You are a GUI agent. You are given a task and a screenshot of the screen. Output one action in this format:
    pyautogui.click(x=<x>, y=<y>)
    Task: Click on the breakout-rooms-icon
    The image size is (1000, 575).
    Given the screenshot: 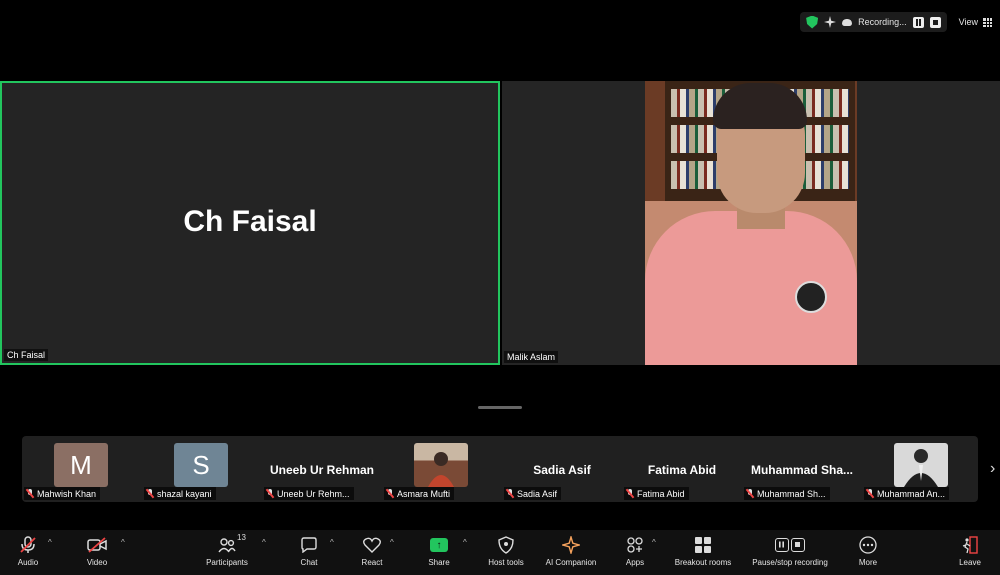 What is the action you would take?
    pyautogui.click(x=703, y=545)
    